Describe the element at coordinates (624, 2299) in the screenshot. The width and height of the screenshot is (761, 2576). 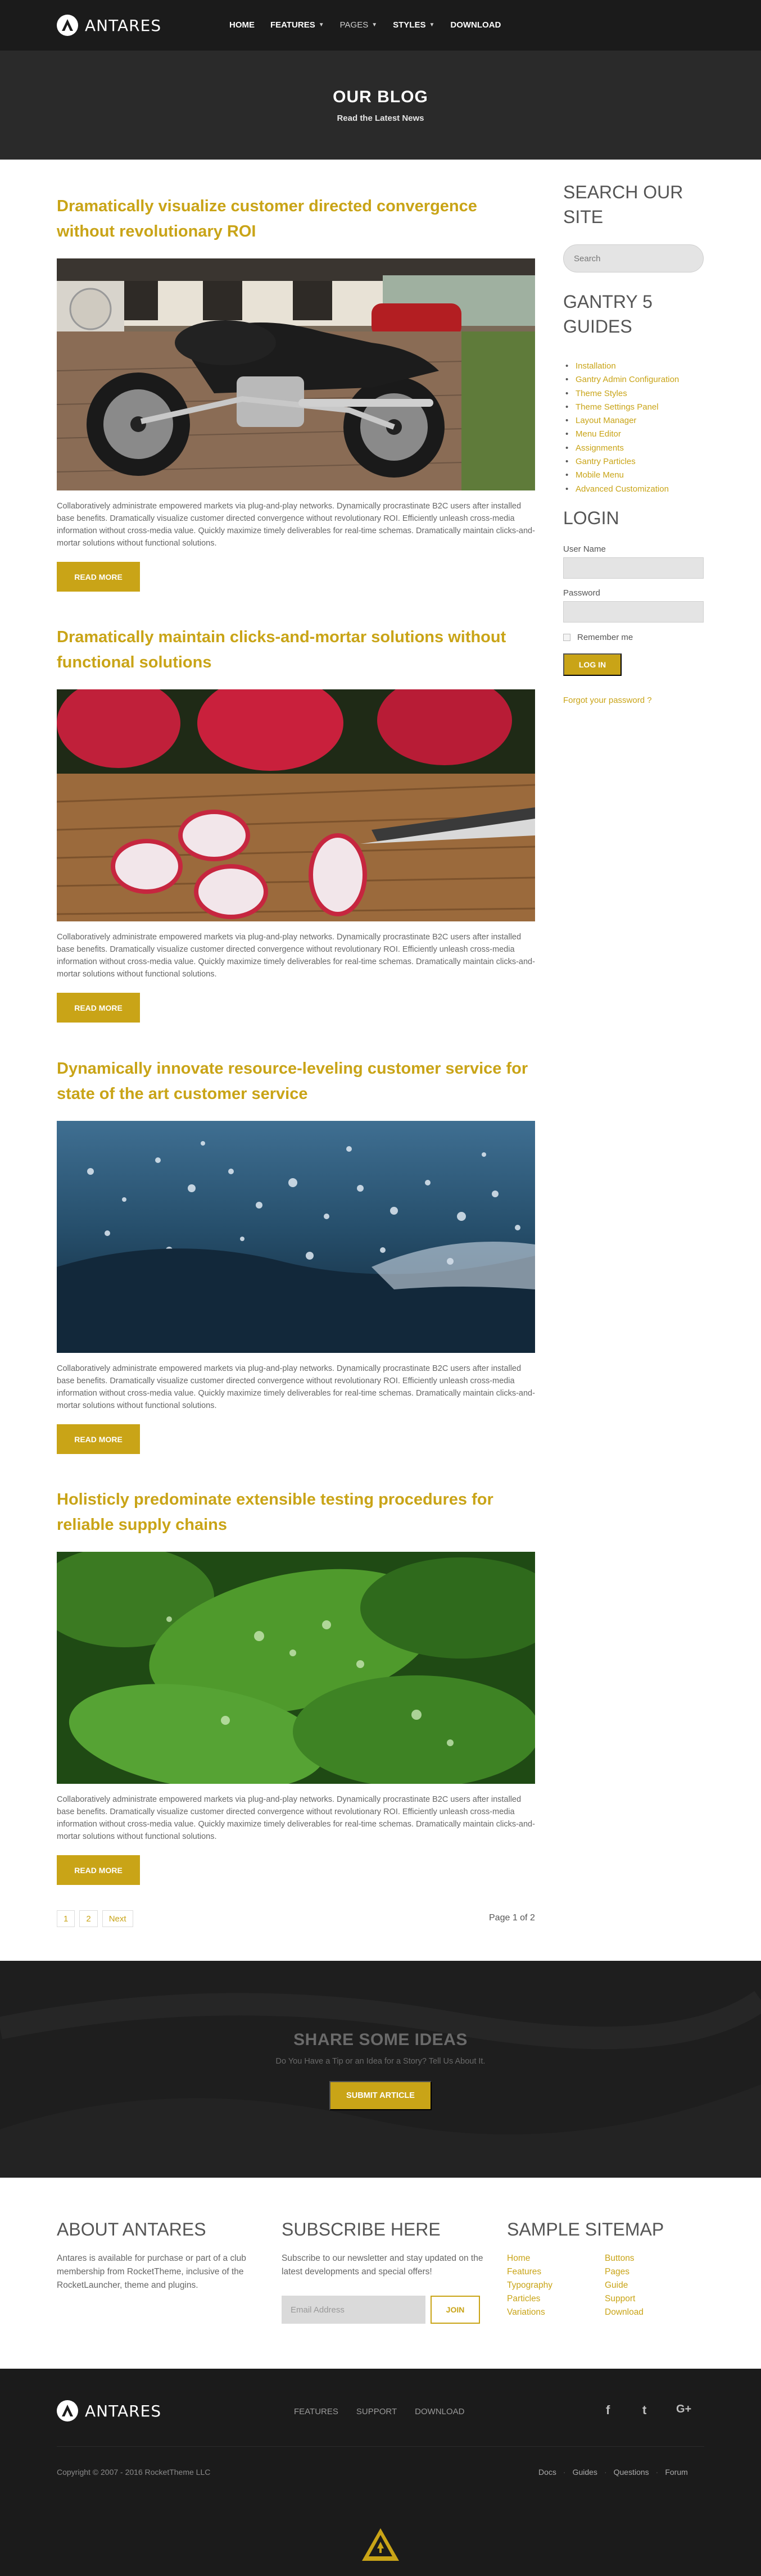
I see `sitemap-link: Support` at that location.